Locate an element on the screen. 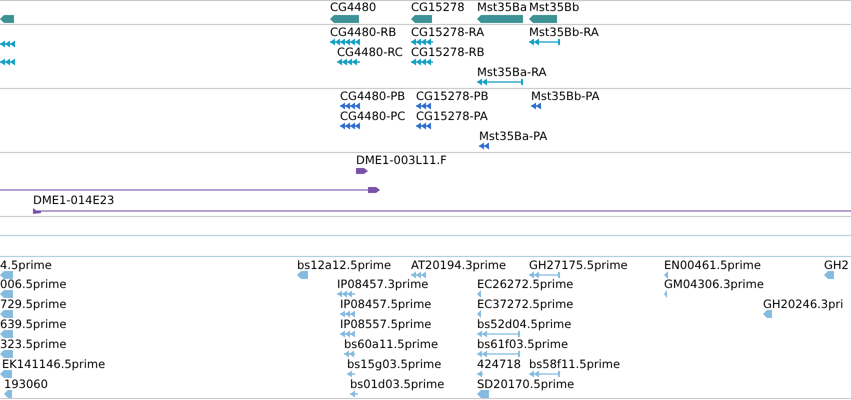 The height and width of the screenshot is (400, 851). feature-label: CG15278 is located at coordinates (438, 7).